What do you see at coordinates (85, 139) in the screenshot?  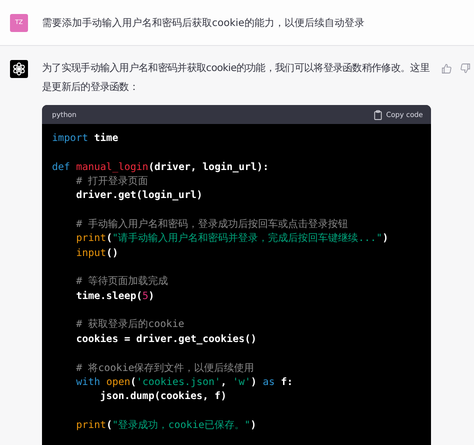 I see `code-line: import time` at bounding box center [85, 139].